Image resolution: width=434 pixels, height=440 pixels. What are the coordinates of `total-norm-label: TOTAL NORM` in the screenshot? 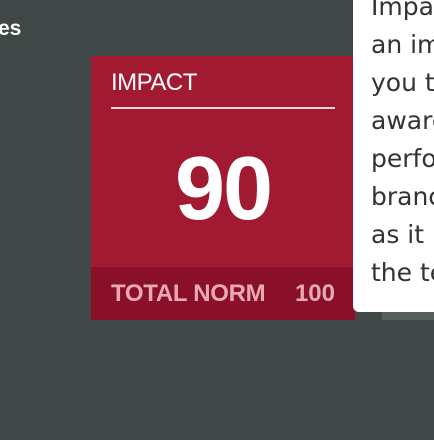 It's located at (188, 293).